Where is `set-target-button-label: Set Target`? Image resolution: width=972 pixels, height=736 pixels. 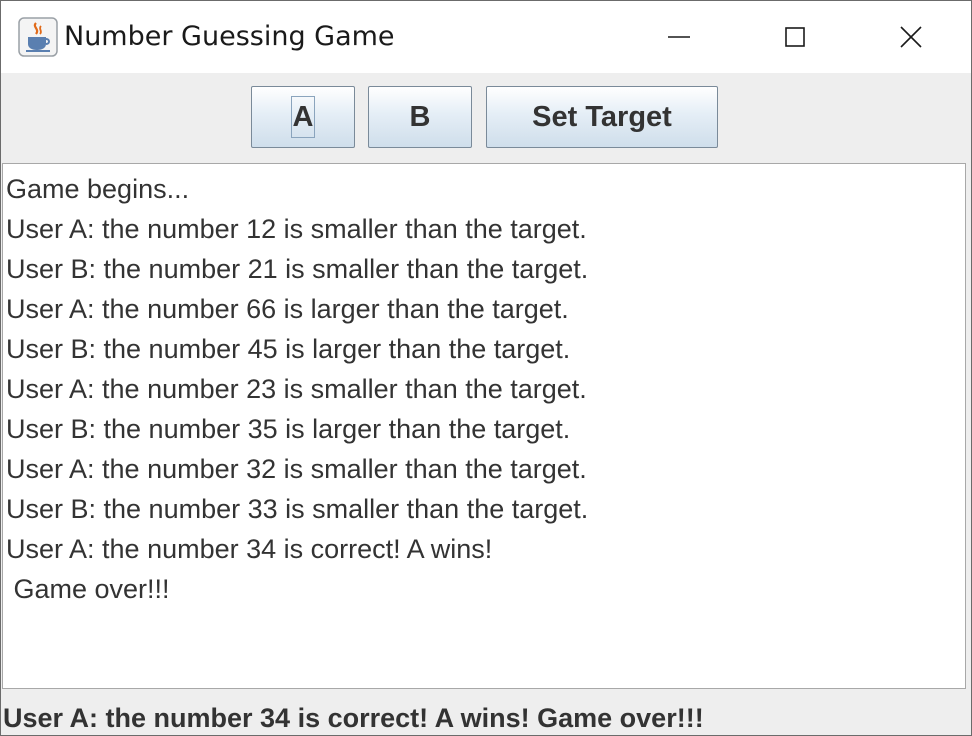
set-target-button-label: Set Target is located at coordinates (602, 116).